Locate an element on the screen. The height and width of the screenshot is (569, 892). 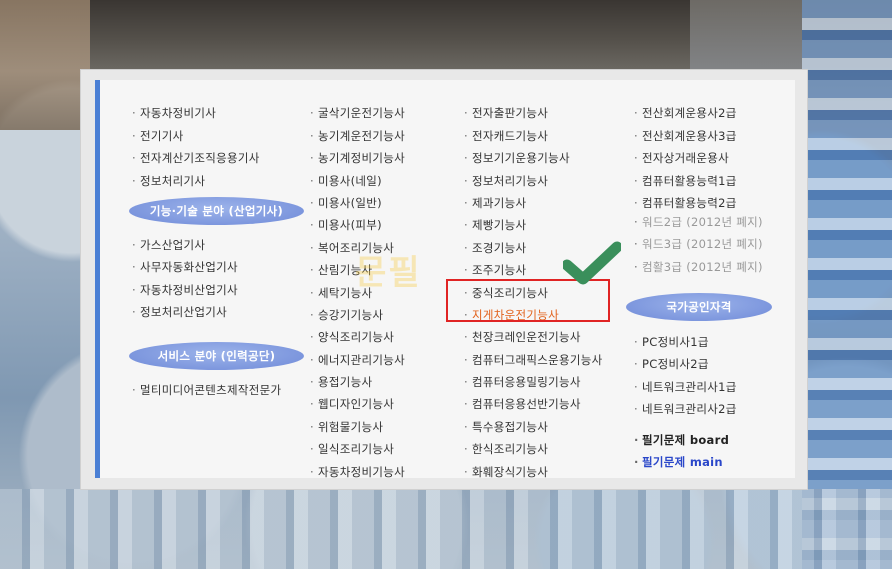
list-national-certified: · PC정비사1급 · PC정비사2급 · 네트워크관리사1급 · 네트워크관리사2급 is located at coordinates (685, 376).